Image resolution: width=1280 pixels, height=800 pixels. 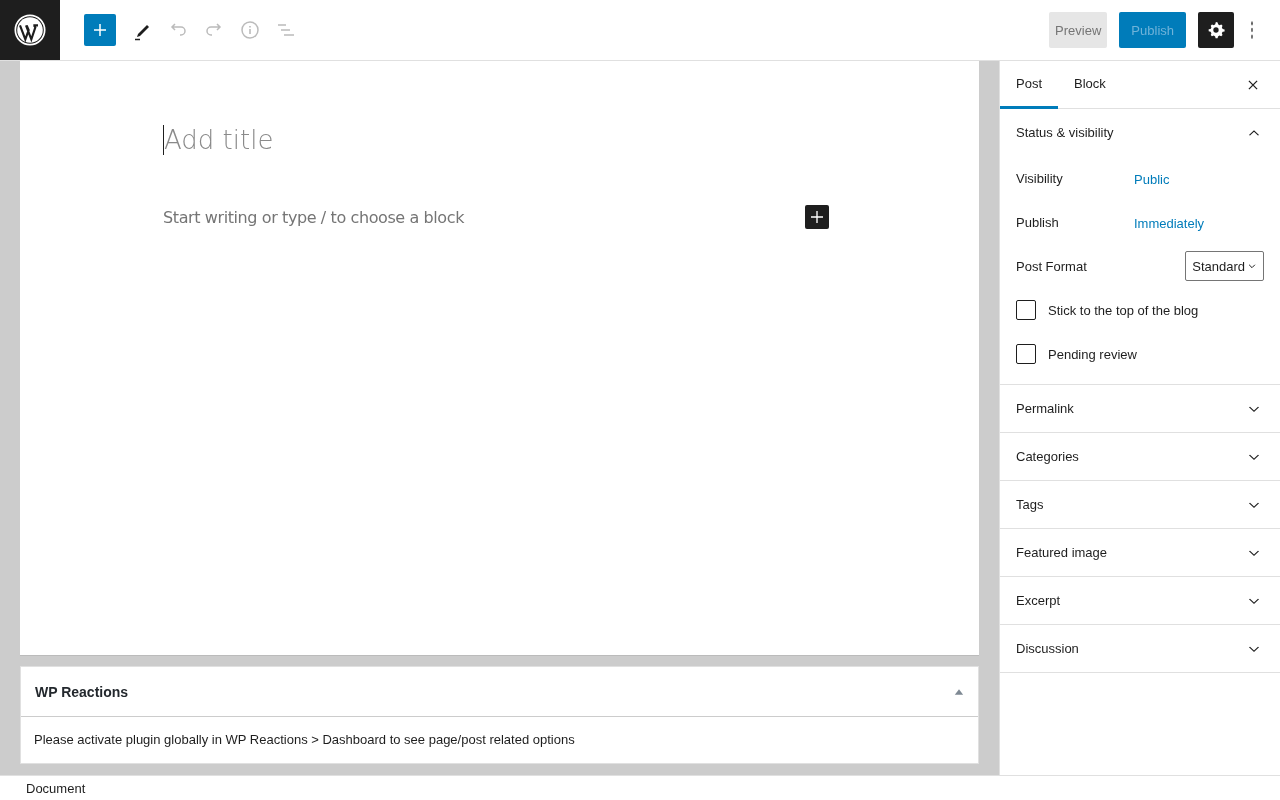 I want to click on wordpress-logo, so click(x=30, y=30).